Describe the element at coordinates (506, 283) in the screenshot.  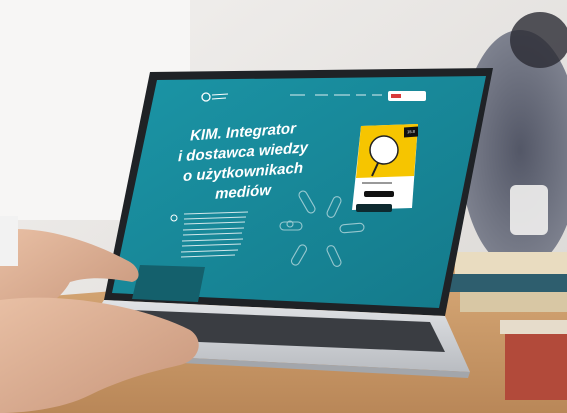
I see `book-middle` at that location.